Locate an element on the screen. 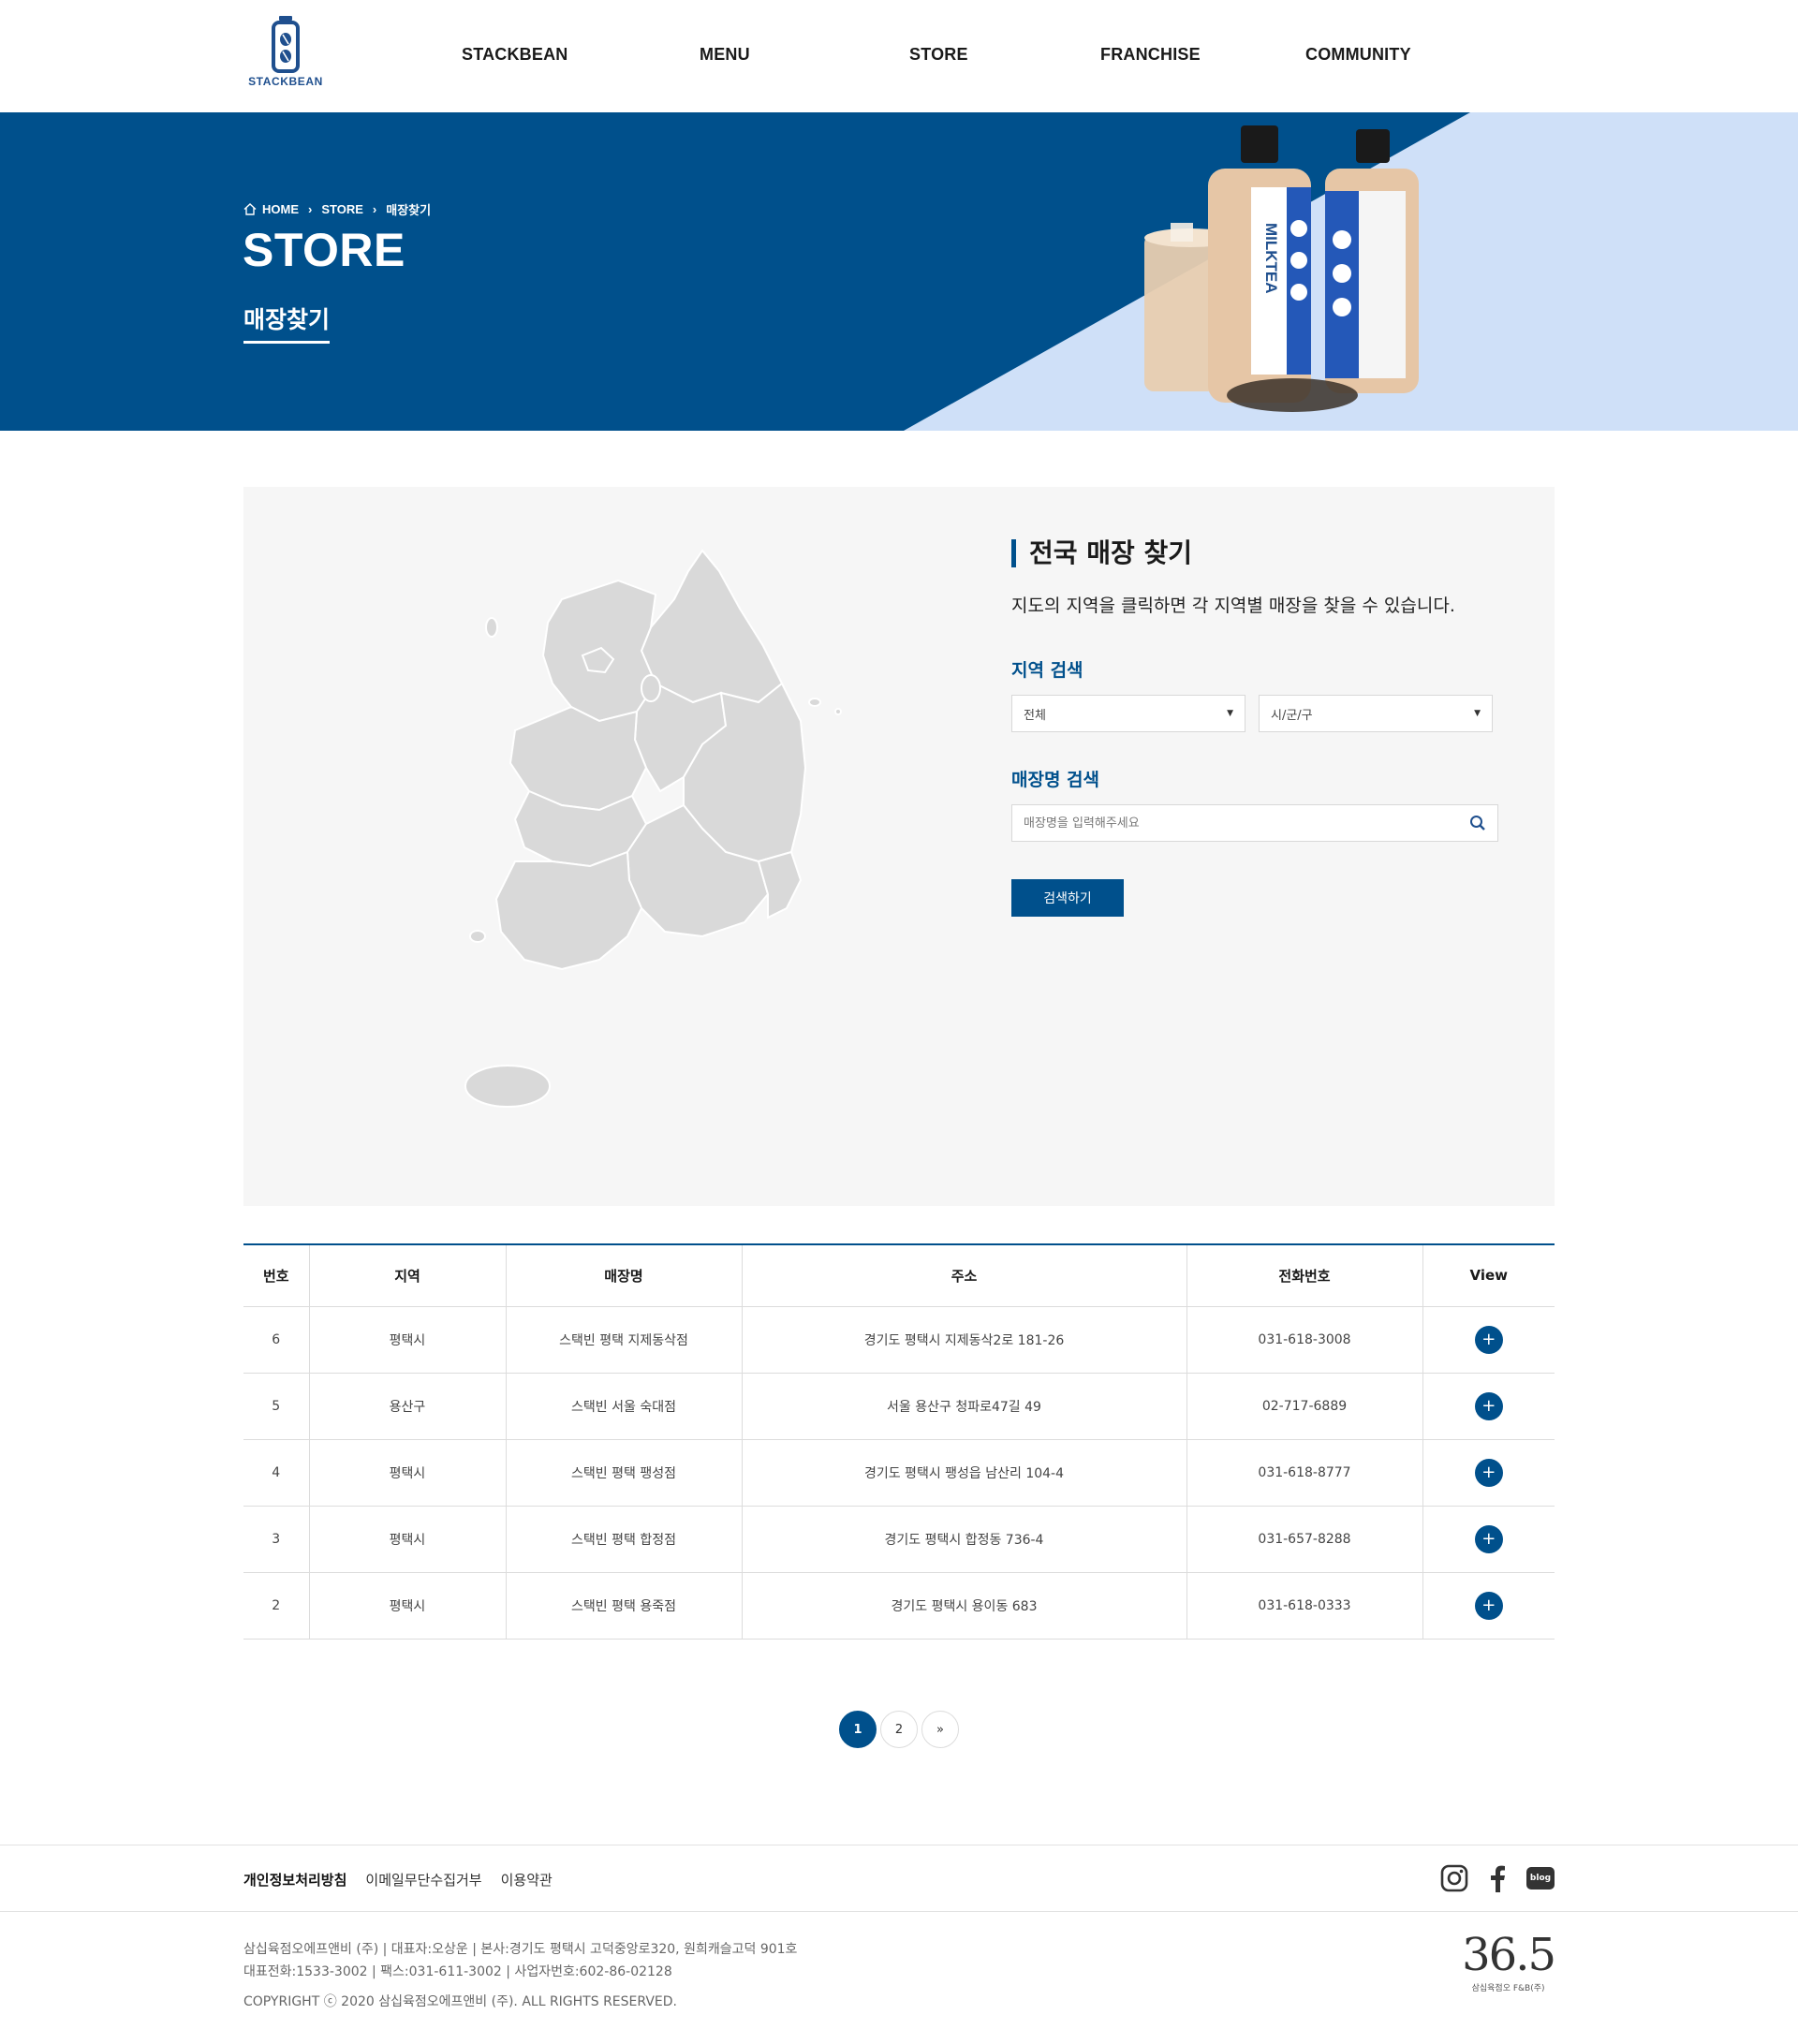 Image resolution: width=1798 pixels, height=2044 pixels. map-region-gangwon is located at coordinates (712, 627).